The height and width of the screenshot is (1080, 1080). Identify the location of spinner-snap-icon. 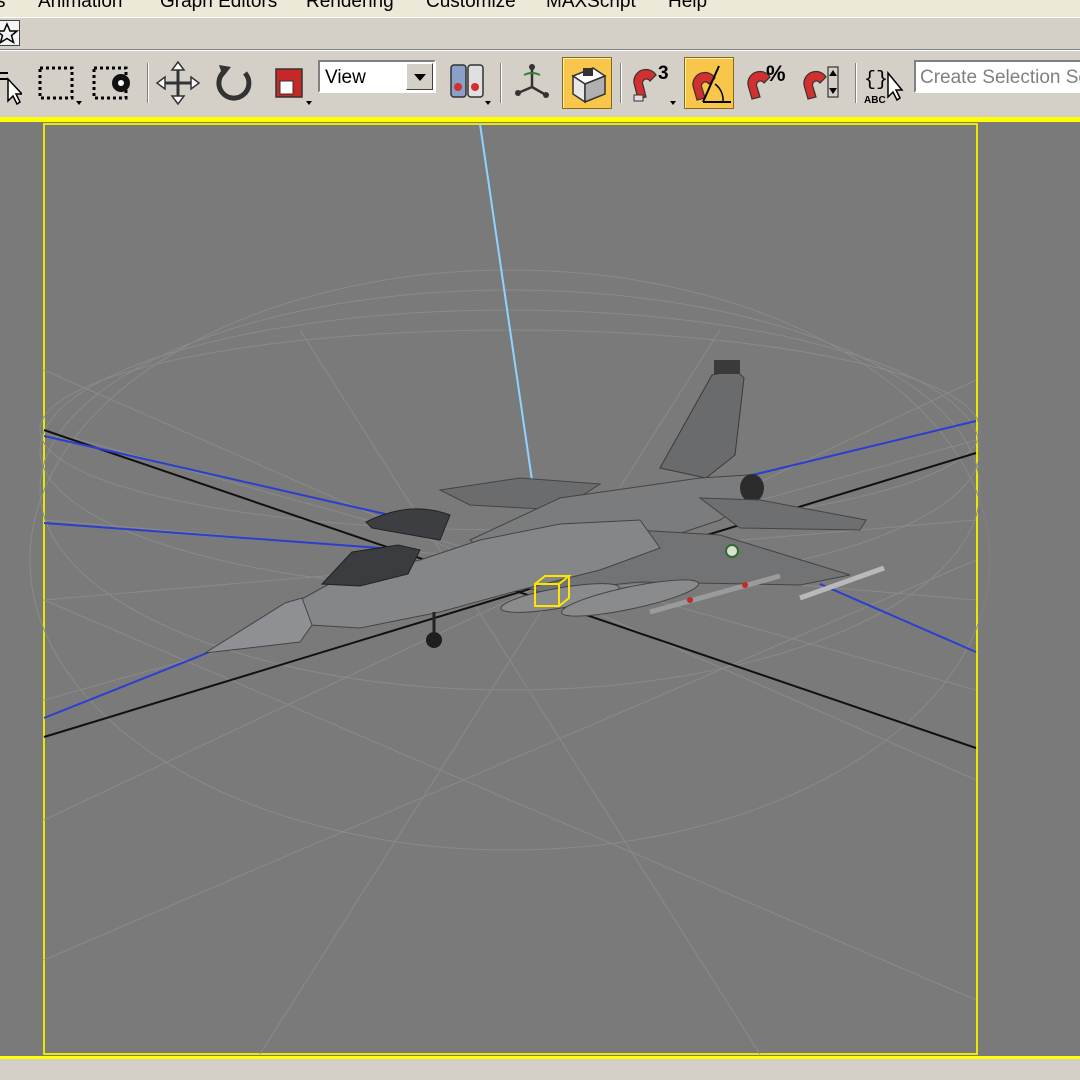
(821, 83).